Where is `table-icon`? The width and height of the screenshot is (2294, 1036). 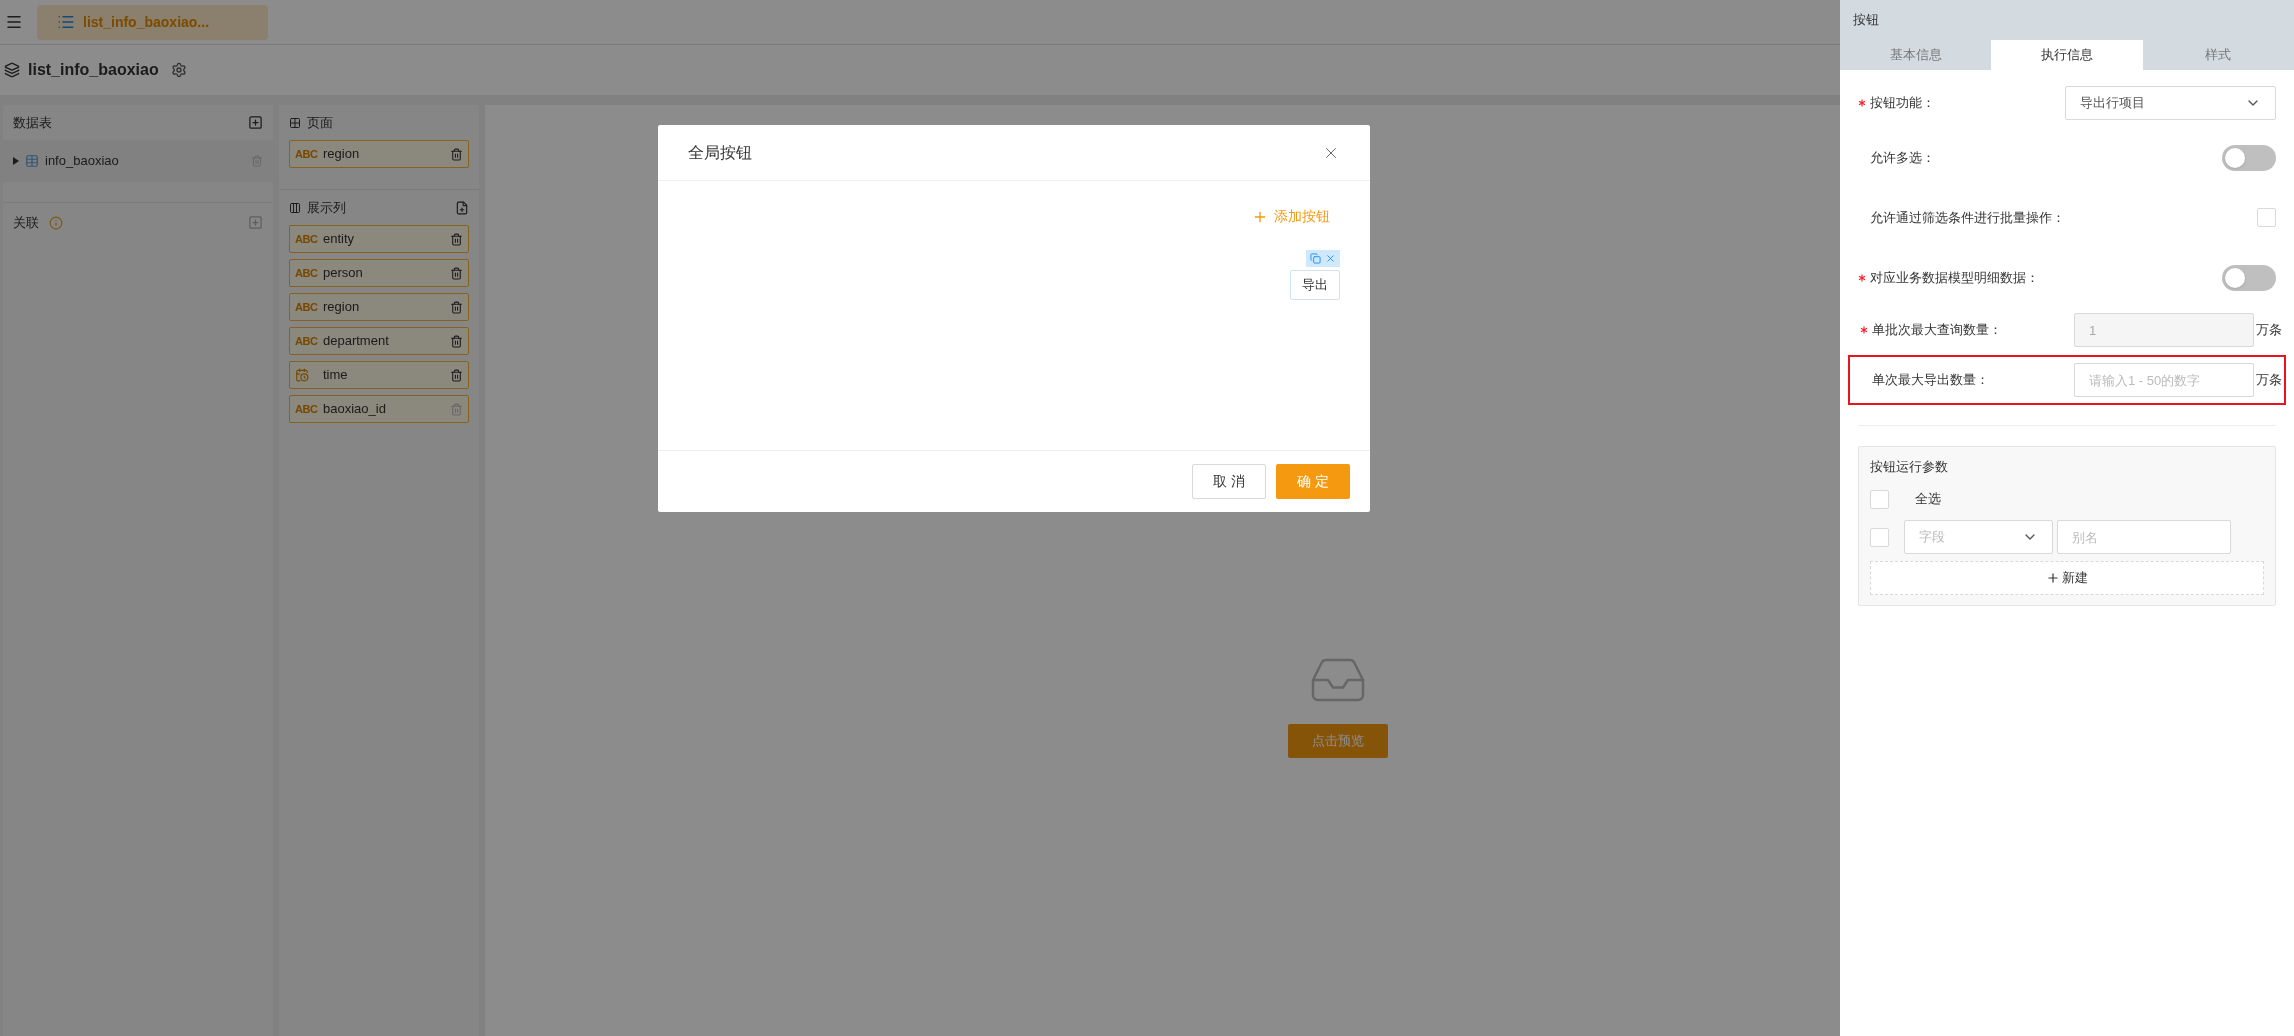 table-icon is located at coordinates (32, 161).